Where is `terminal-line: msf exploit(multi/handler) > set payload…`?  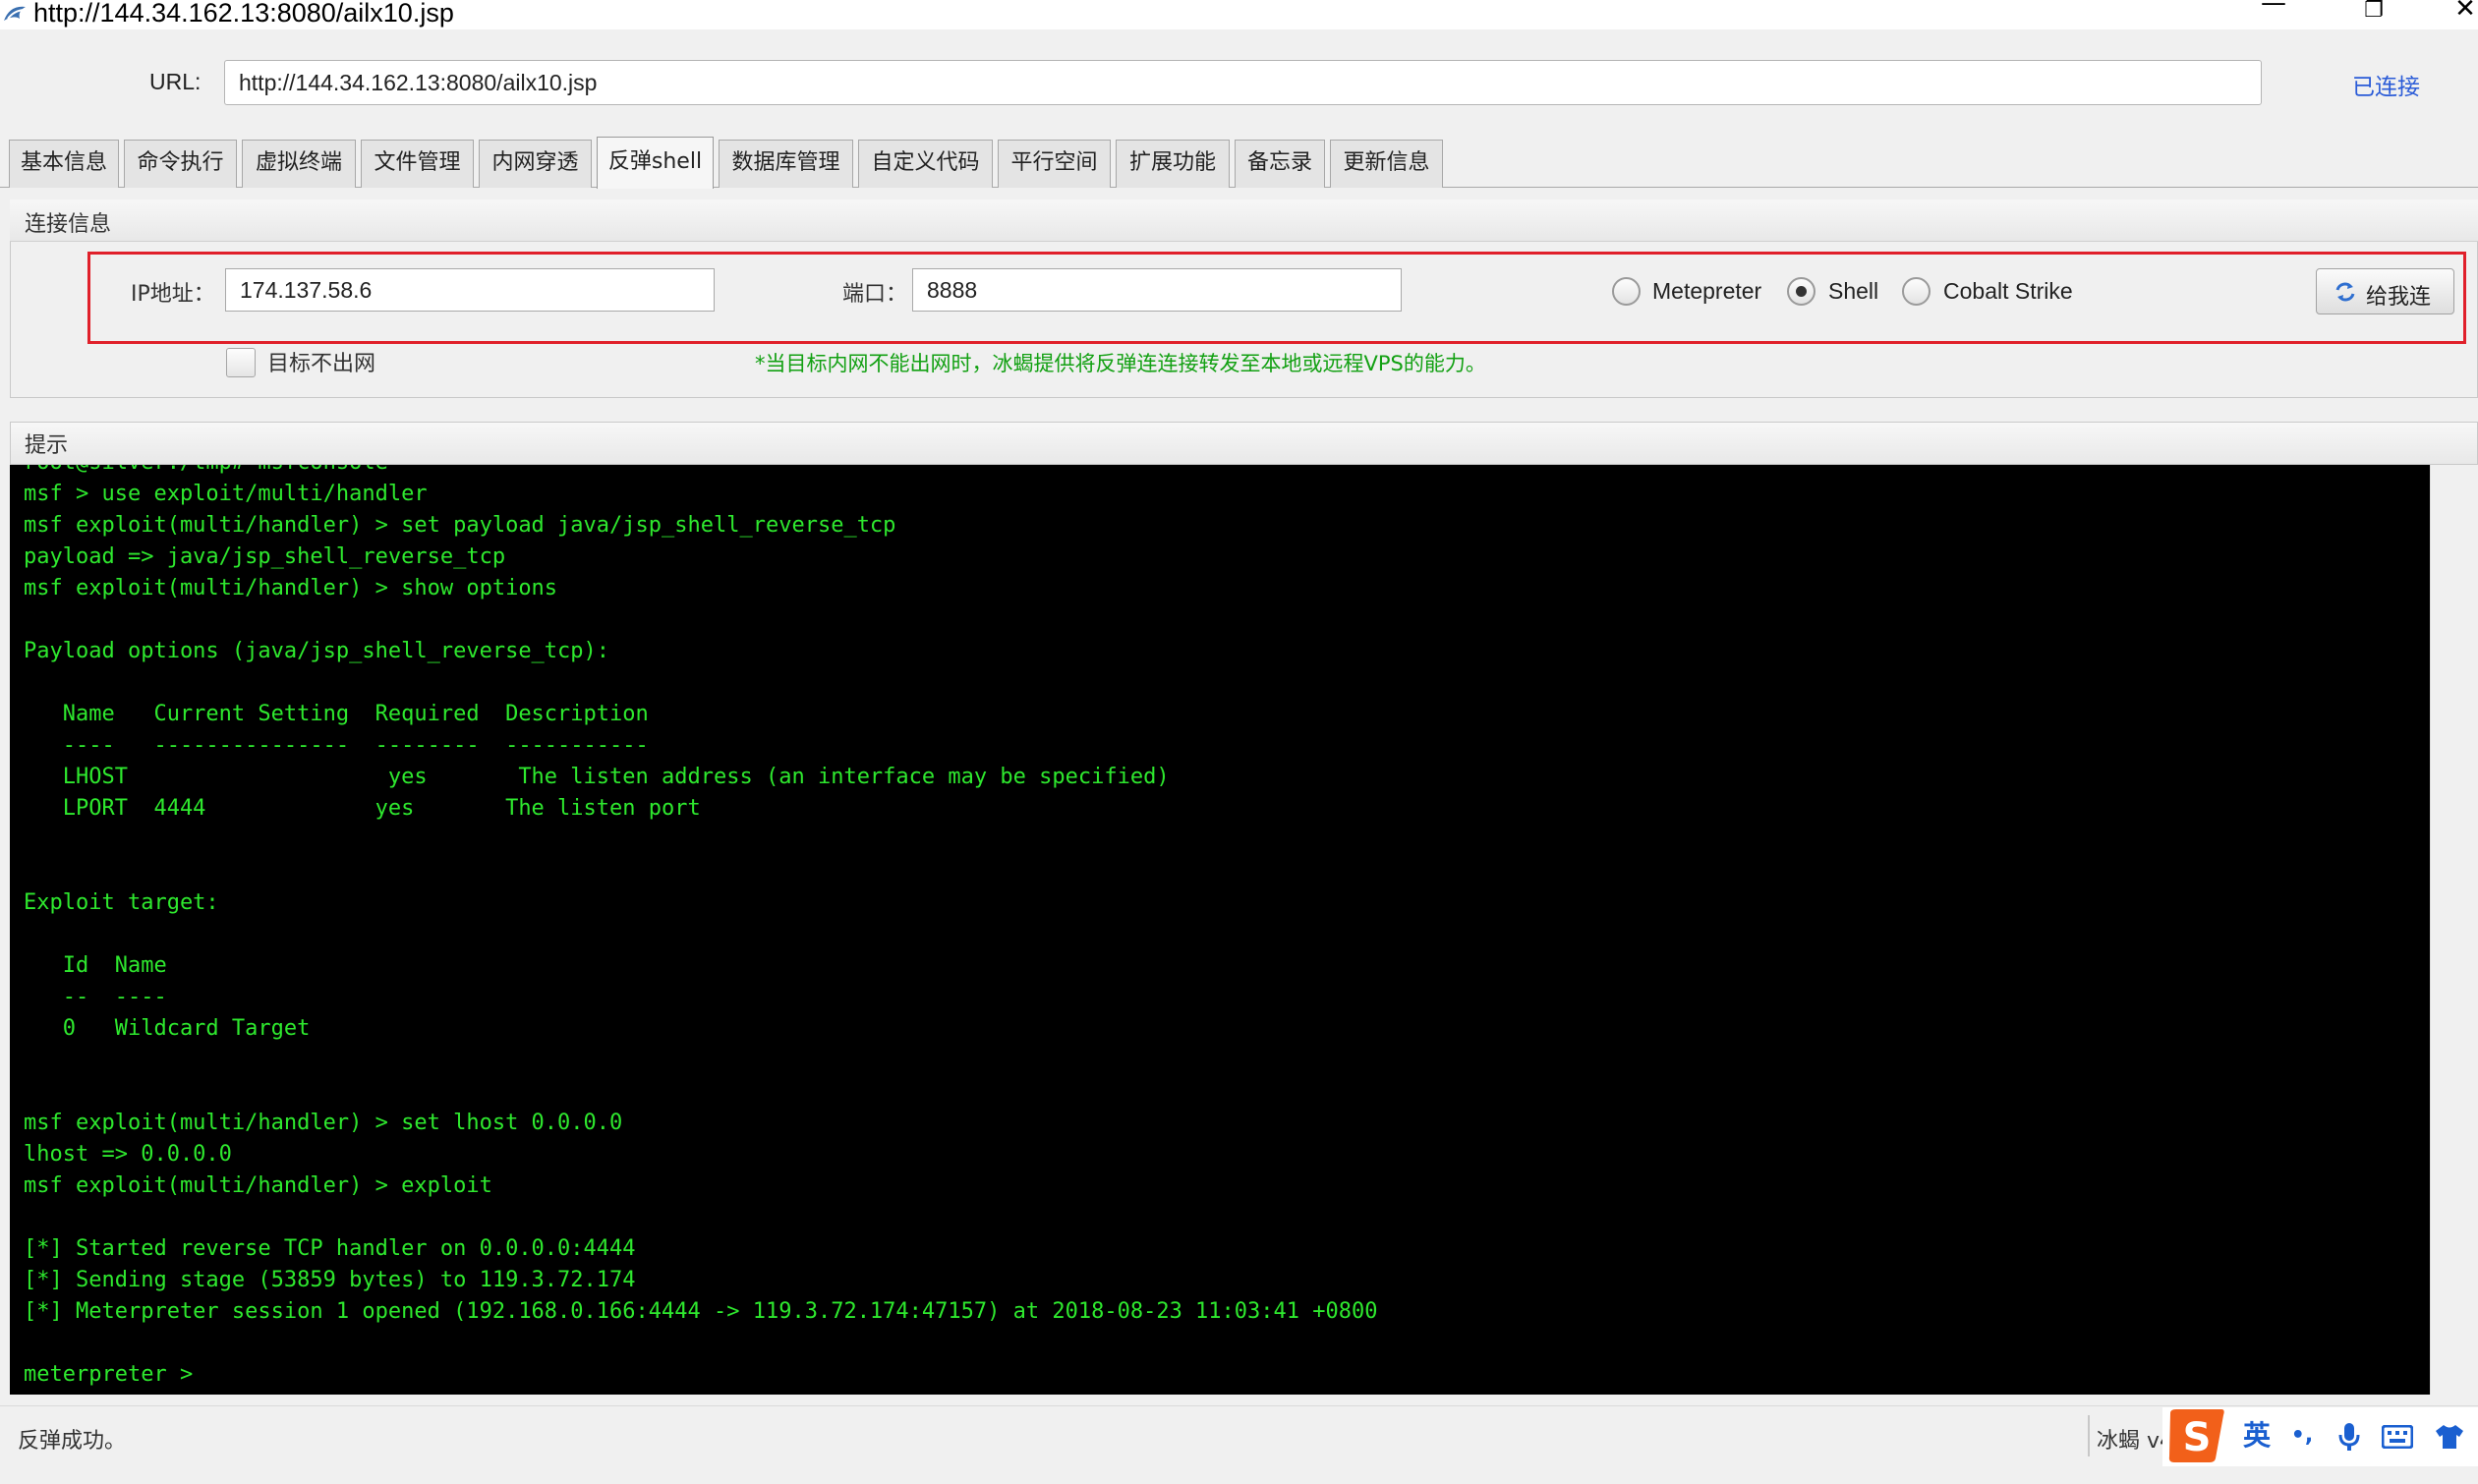
terminal-line: msf exploit(multi/handler) > set payload… is located at coordinates (460, 525).